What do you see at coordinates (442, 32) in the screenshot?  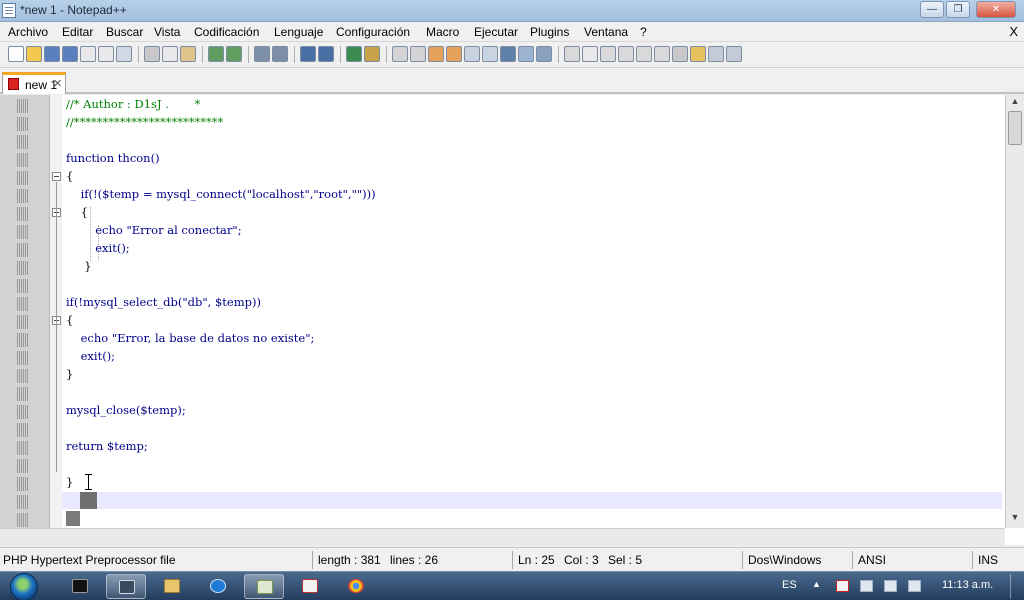 I see `menu-macro: Macro` at bounding box center [442, 32].